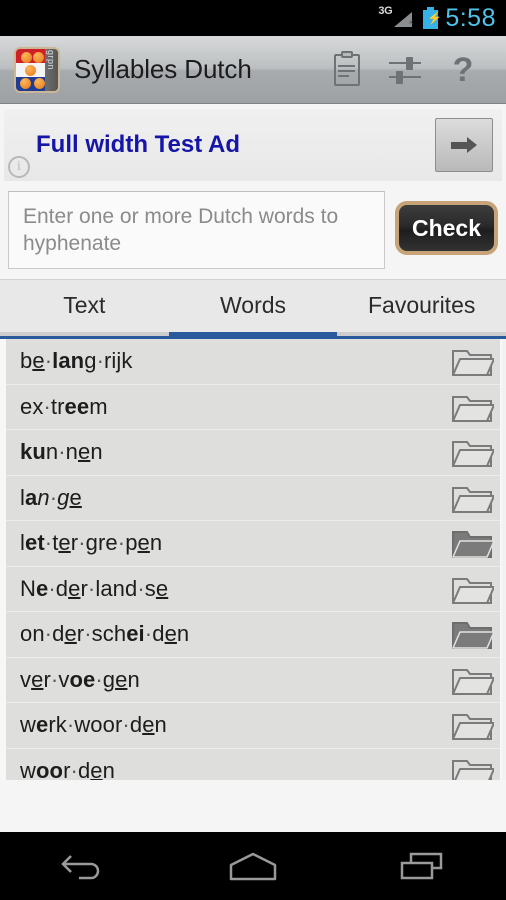 The image size is (506, 900). I want to click on ad-text: Full width Test Ad, so click(138, 144).